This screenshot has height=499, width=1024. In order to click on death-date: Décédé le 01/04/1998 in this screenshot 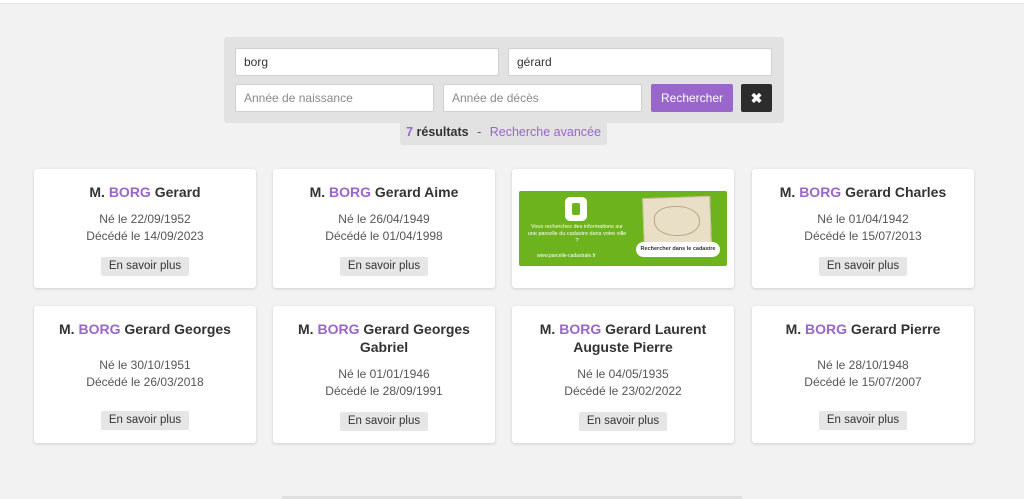, I will do `click(384, 236)`.